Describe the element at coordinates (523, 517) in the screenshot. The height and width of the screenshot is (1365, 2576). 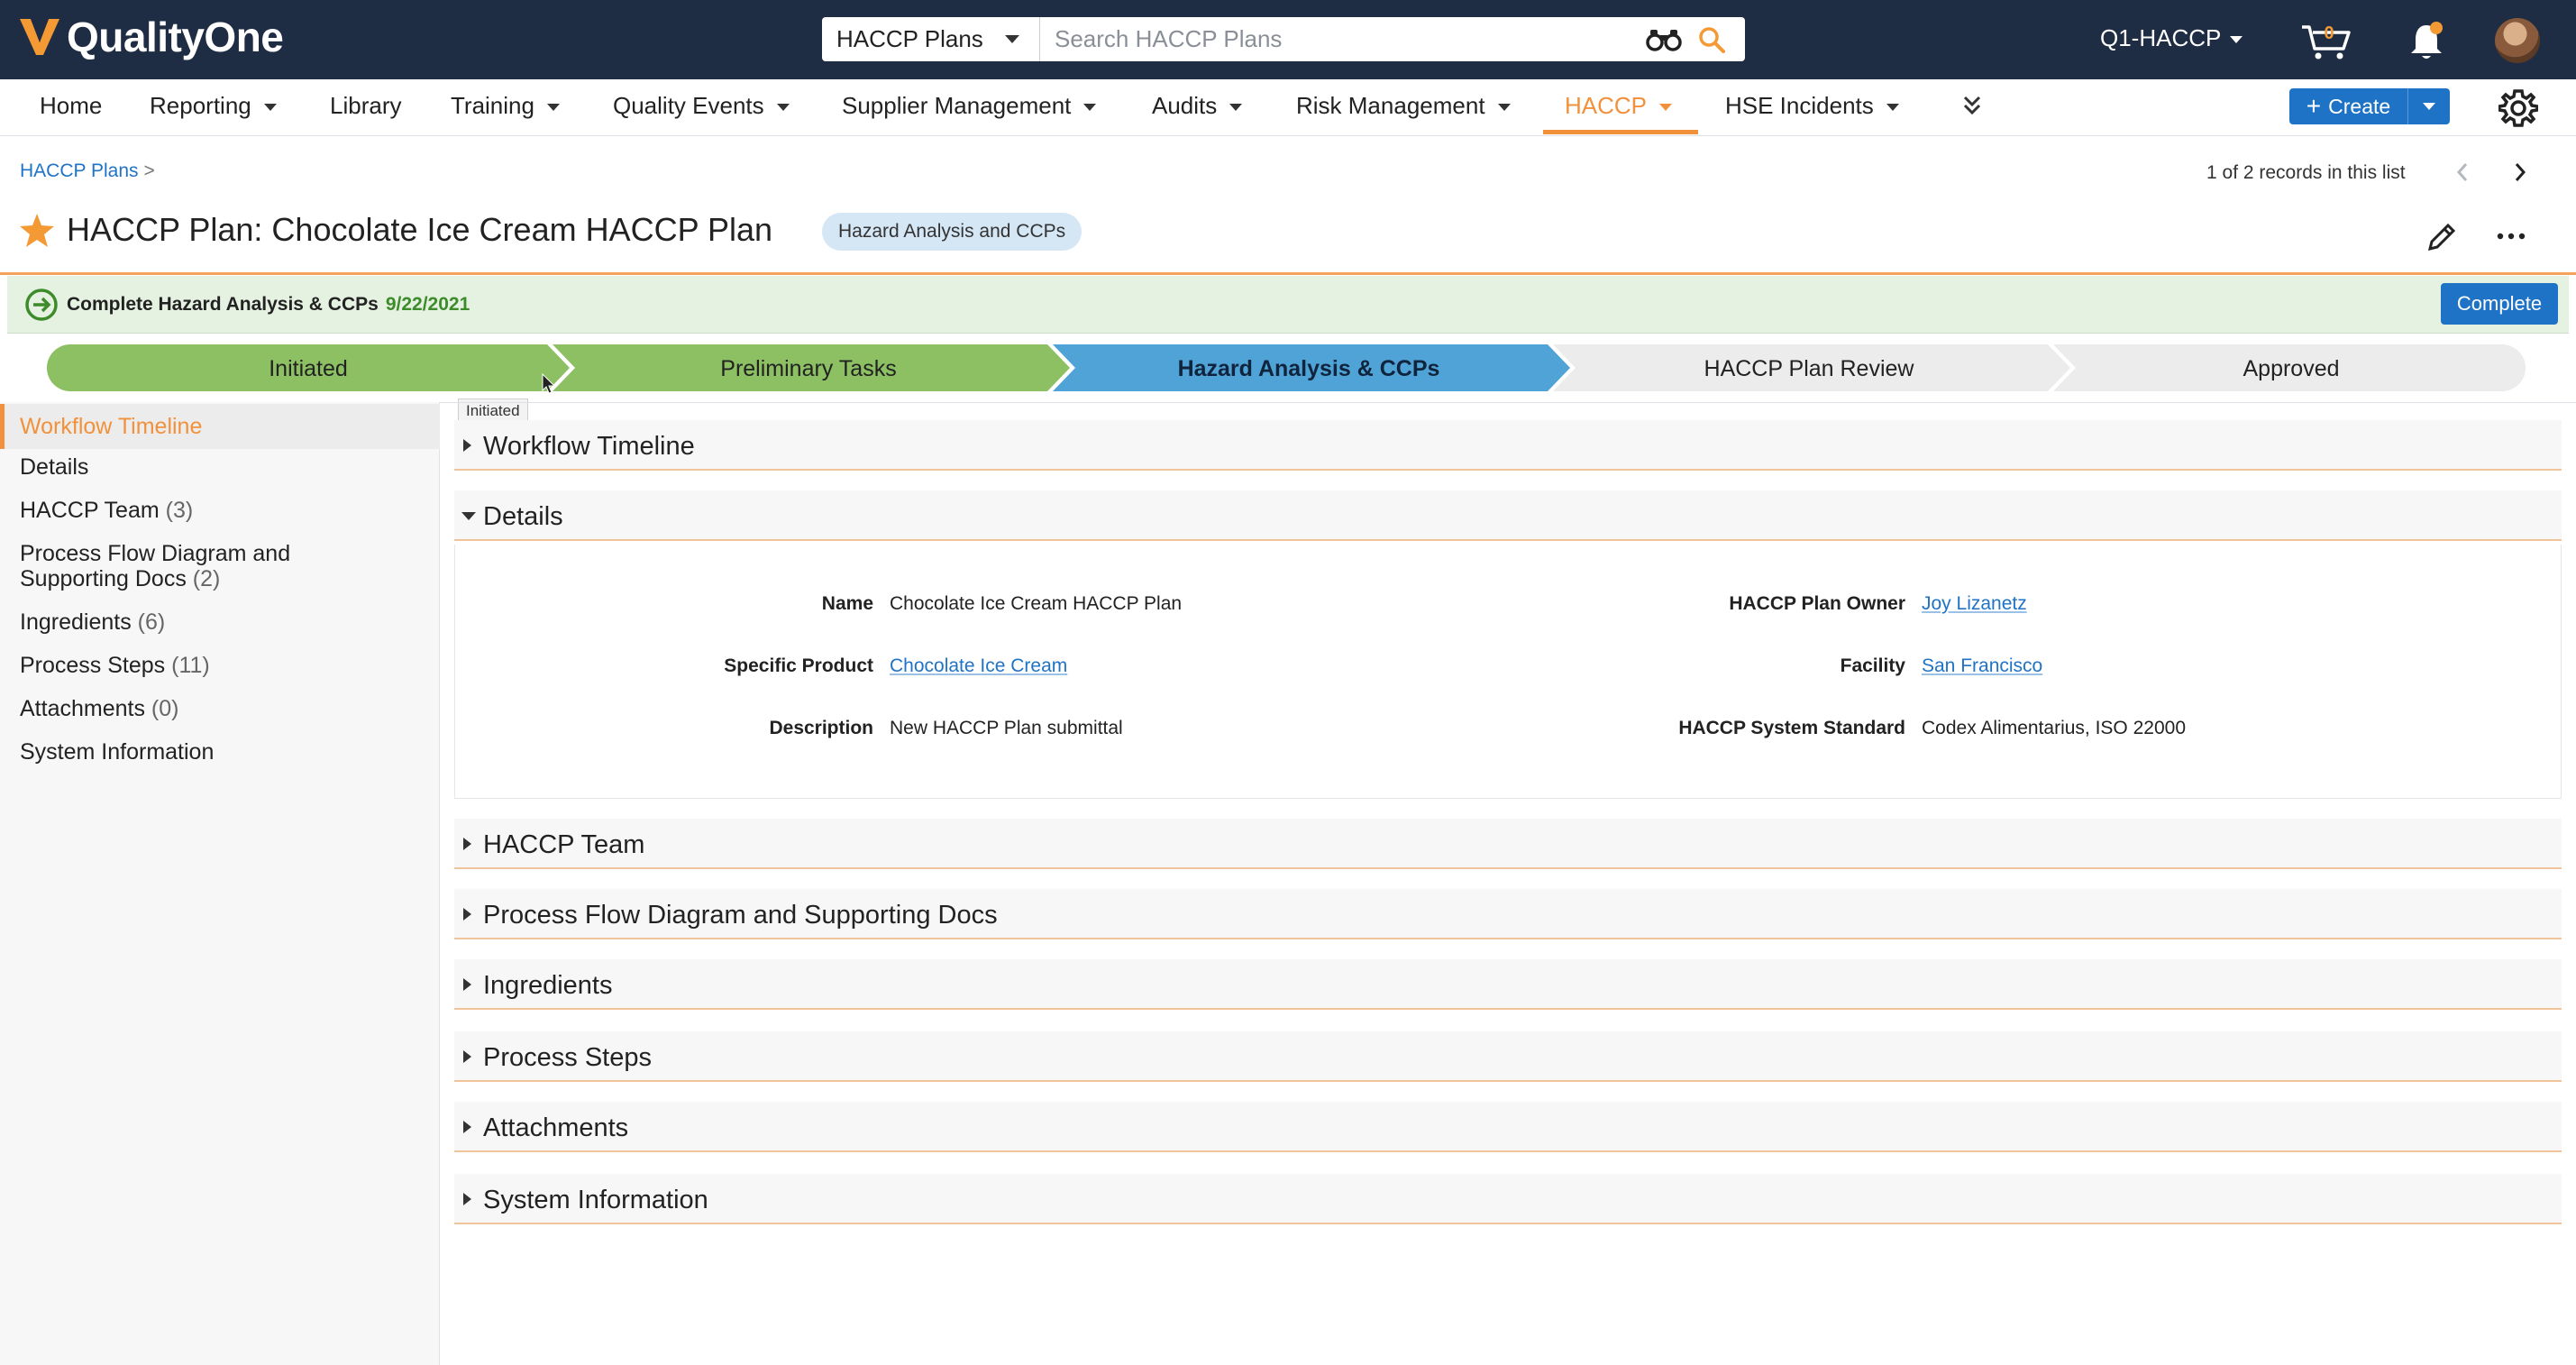
I see `section-title: Details` at that location.